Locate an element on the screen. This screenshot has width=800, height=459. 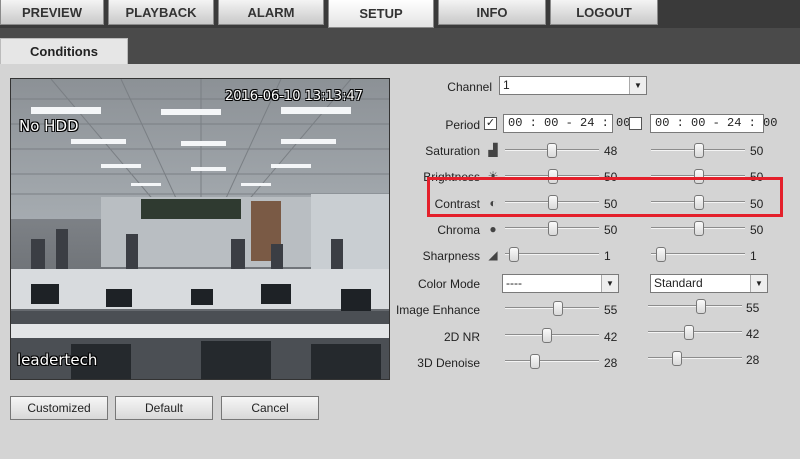
tab-alarm: ALARM is located at coordinates (271, 12).